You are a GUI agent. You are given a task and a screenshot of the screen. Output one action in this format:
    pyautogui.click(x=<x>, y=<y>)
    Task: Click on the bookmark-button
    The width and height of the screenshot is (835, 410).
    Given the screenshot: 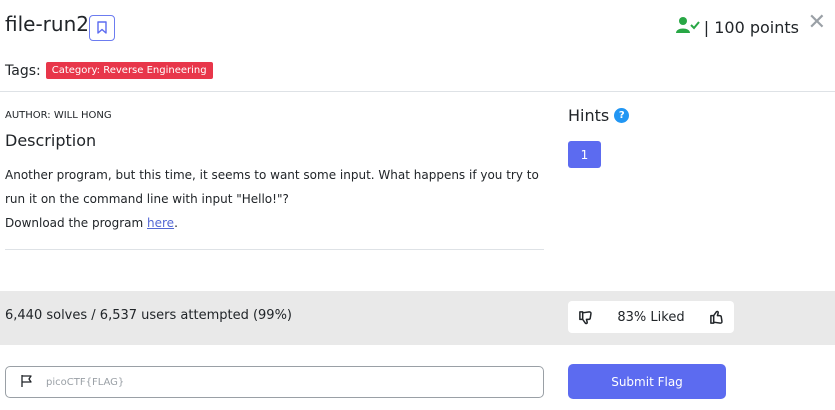 What is the action you would take?
    pyautogui.click(x=102, y=28)
    